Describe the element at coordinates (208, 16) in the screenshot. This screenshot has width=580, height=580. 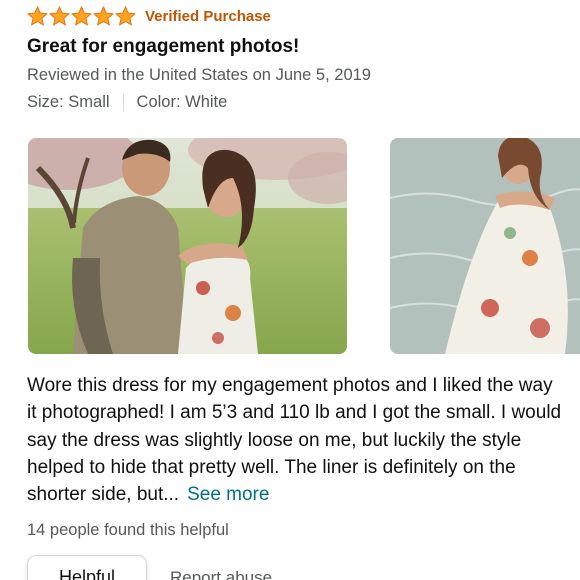
I see `verified-purchase-badge: Verified Purchase` at that location.